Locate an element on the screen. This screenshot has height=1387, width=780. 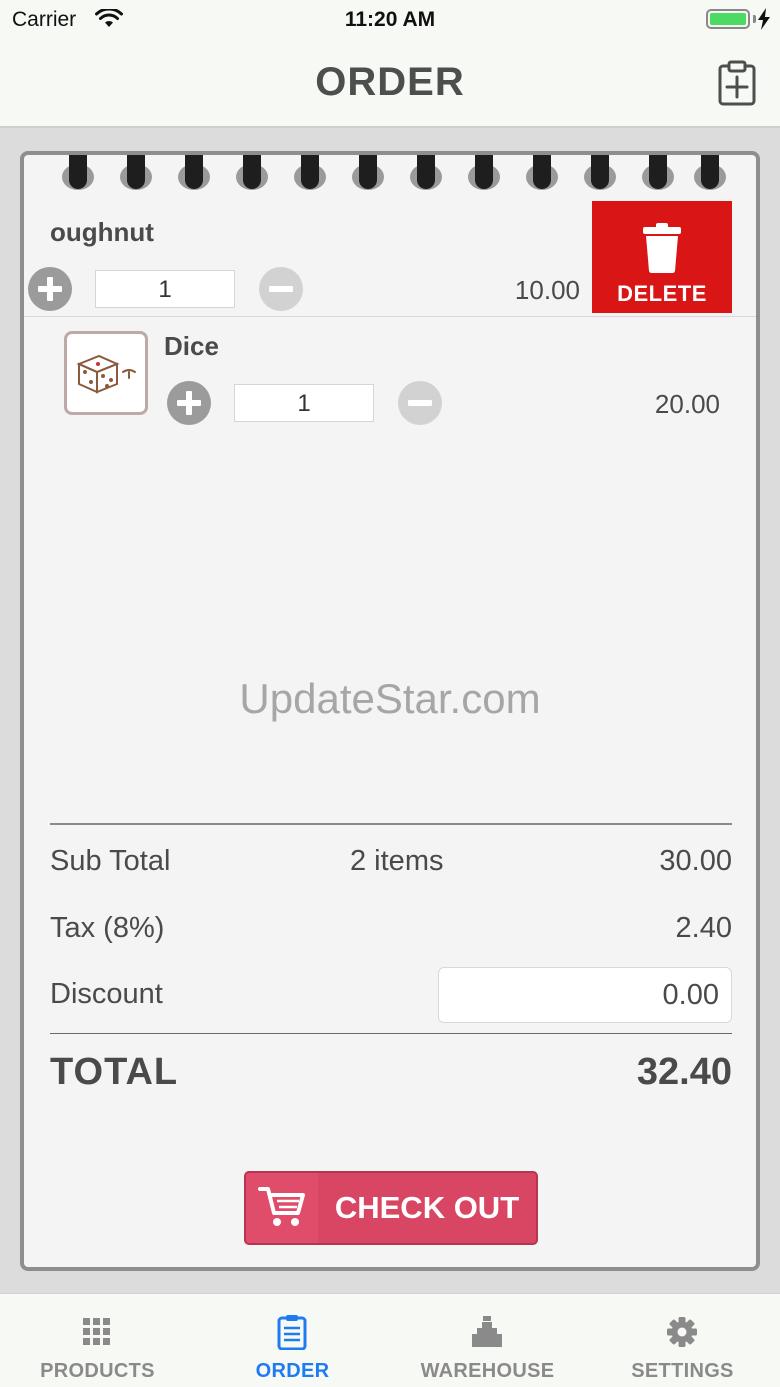
grid-icon is located at coordinates (96, 1331).